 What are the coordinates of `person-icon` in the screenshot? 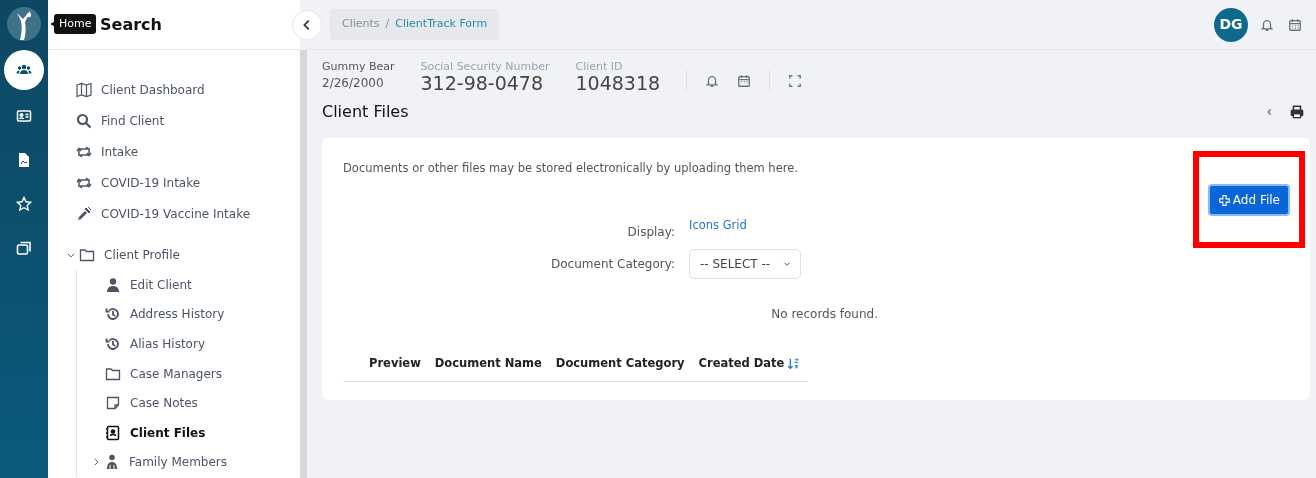 It's located at (113, 284).